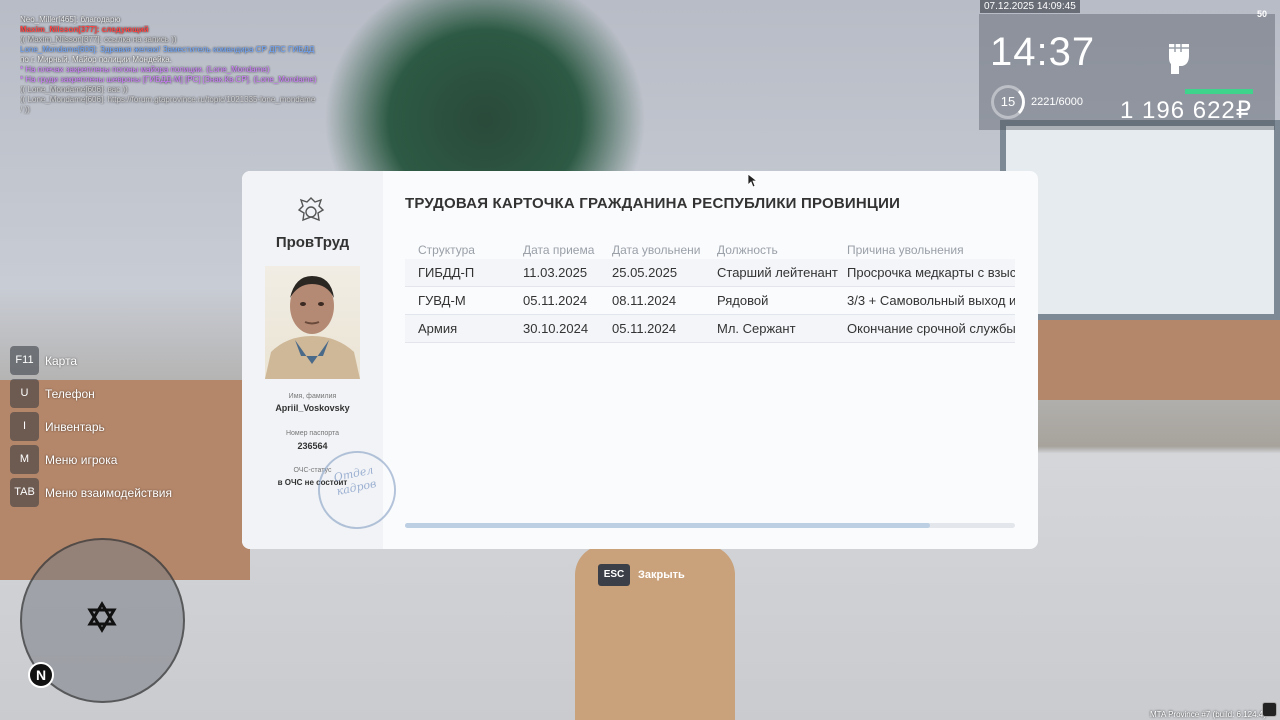 Image resolution: width=1280 pixels, height=720 pixels. Describe the element at coordinates (311, 209) in the screenshot. I see `coat-of-arms-icon` at that location.